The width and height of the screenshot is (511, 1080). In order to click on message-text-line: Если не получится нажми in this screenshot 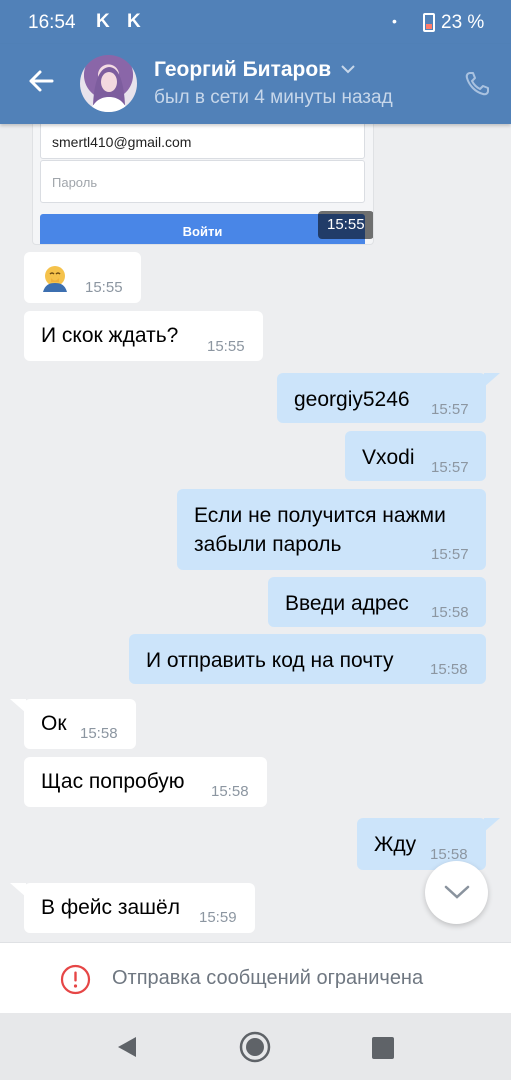, I will do `click(320, 515)`.